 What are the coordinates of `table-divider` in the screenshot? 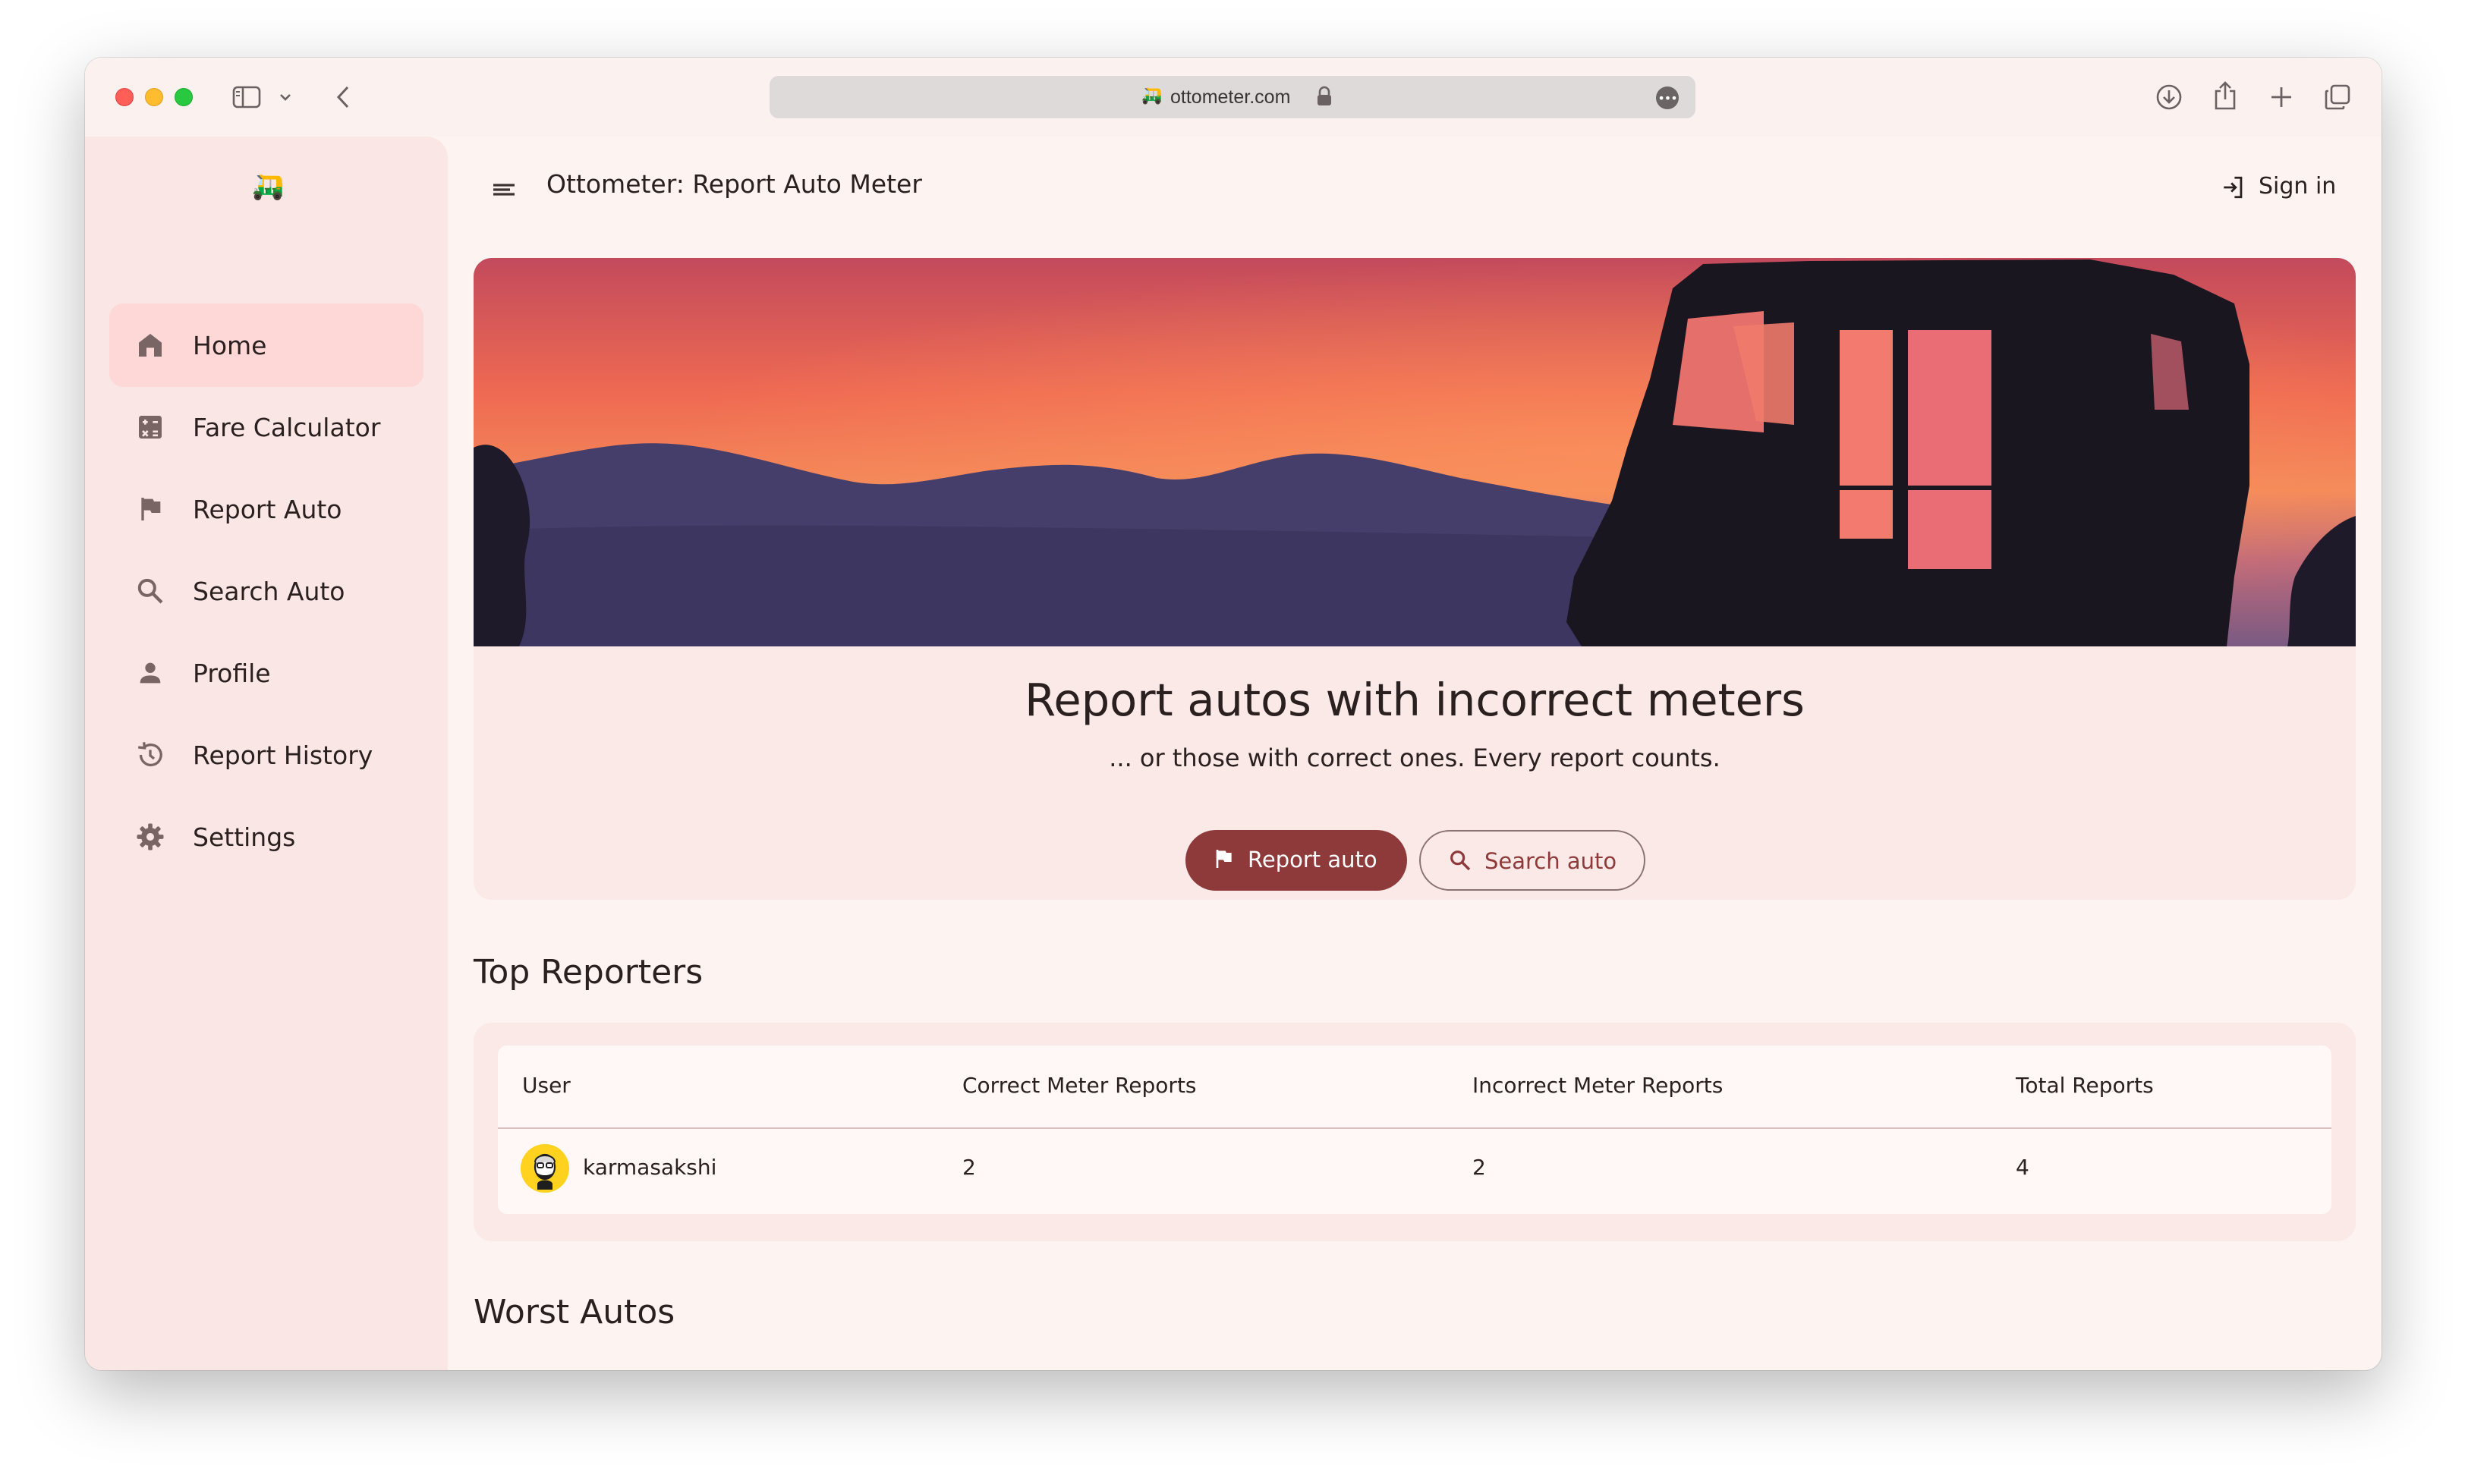 It's located at (1414, 1128).